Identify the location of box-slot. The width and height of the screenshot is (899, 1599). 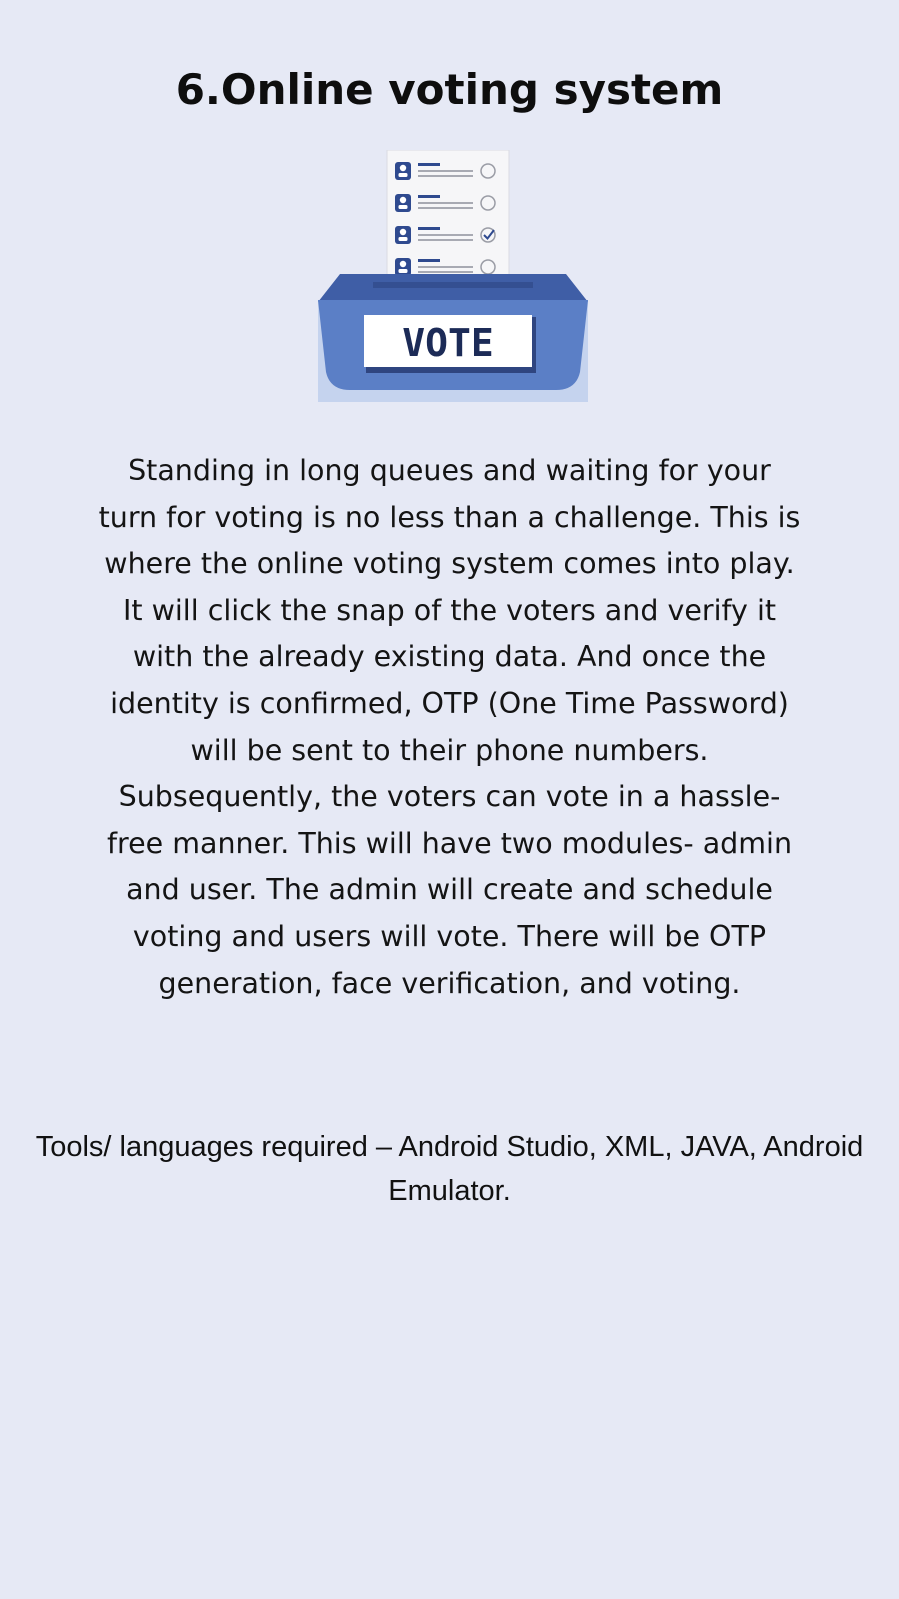
(453, 285).